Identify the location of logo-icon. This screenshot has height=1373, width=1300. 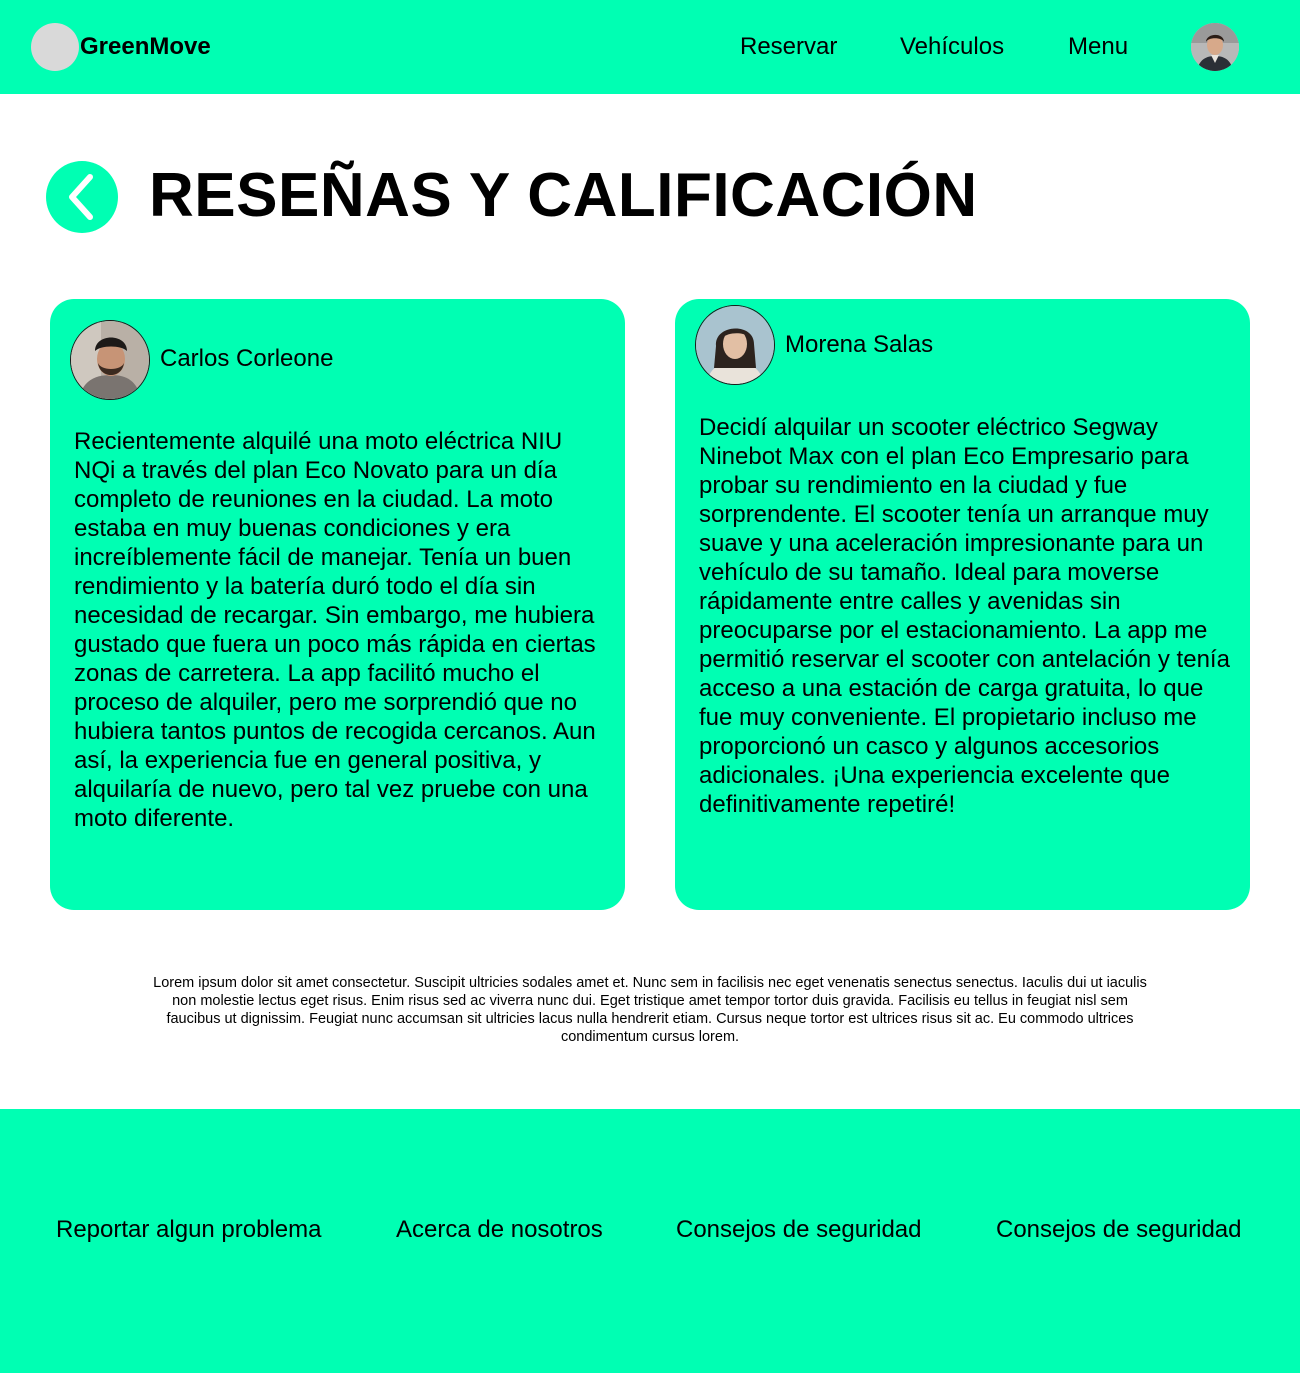
(55, 47).